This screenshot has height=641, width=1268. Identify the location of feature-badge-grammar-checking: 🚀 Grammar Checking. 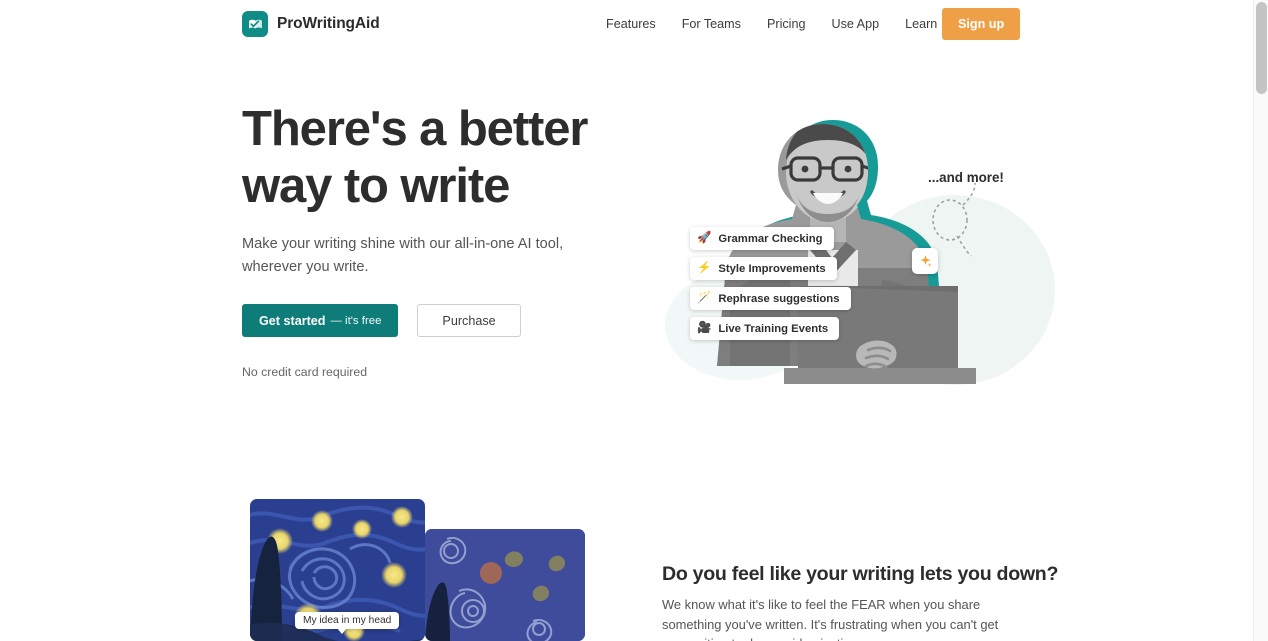
(762, 238).